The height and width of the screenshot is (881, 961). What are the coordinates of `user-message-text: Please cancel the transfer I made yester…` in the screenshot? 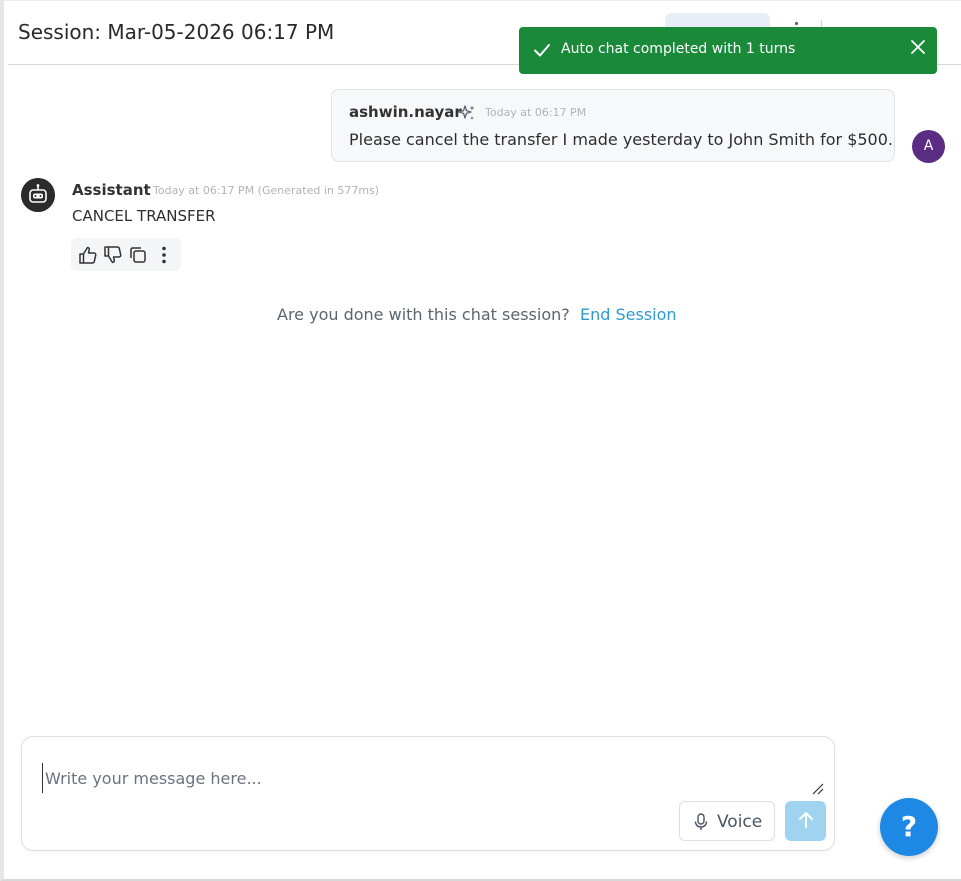 It's located at (621, 139).